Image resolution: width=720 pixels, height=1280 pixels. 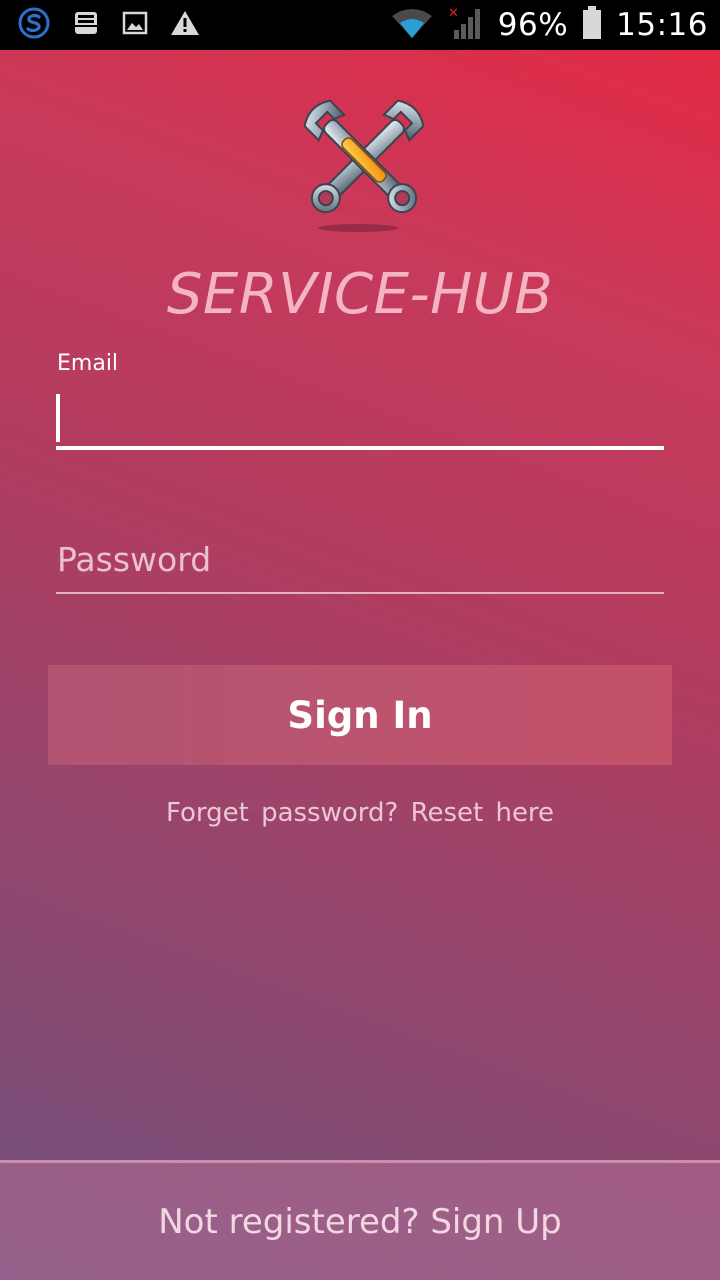 I want to click on text-cursor, so click(x=58, y=418).